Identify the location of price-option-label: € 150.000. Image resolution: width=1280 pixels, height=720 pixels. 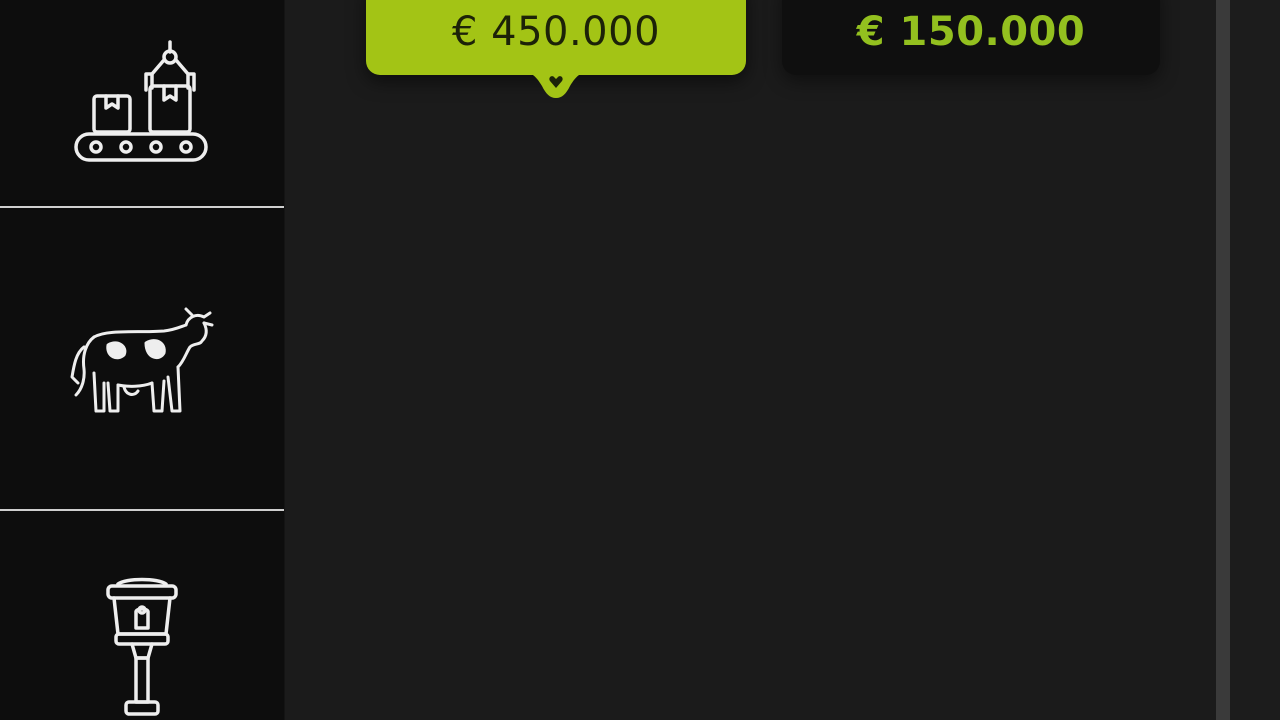
(971, 32).